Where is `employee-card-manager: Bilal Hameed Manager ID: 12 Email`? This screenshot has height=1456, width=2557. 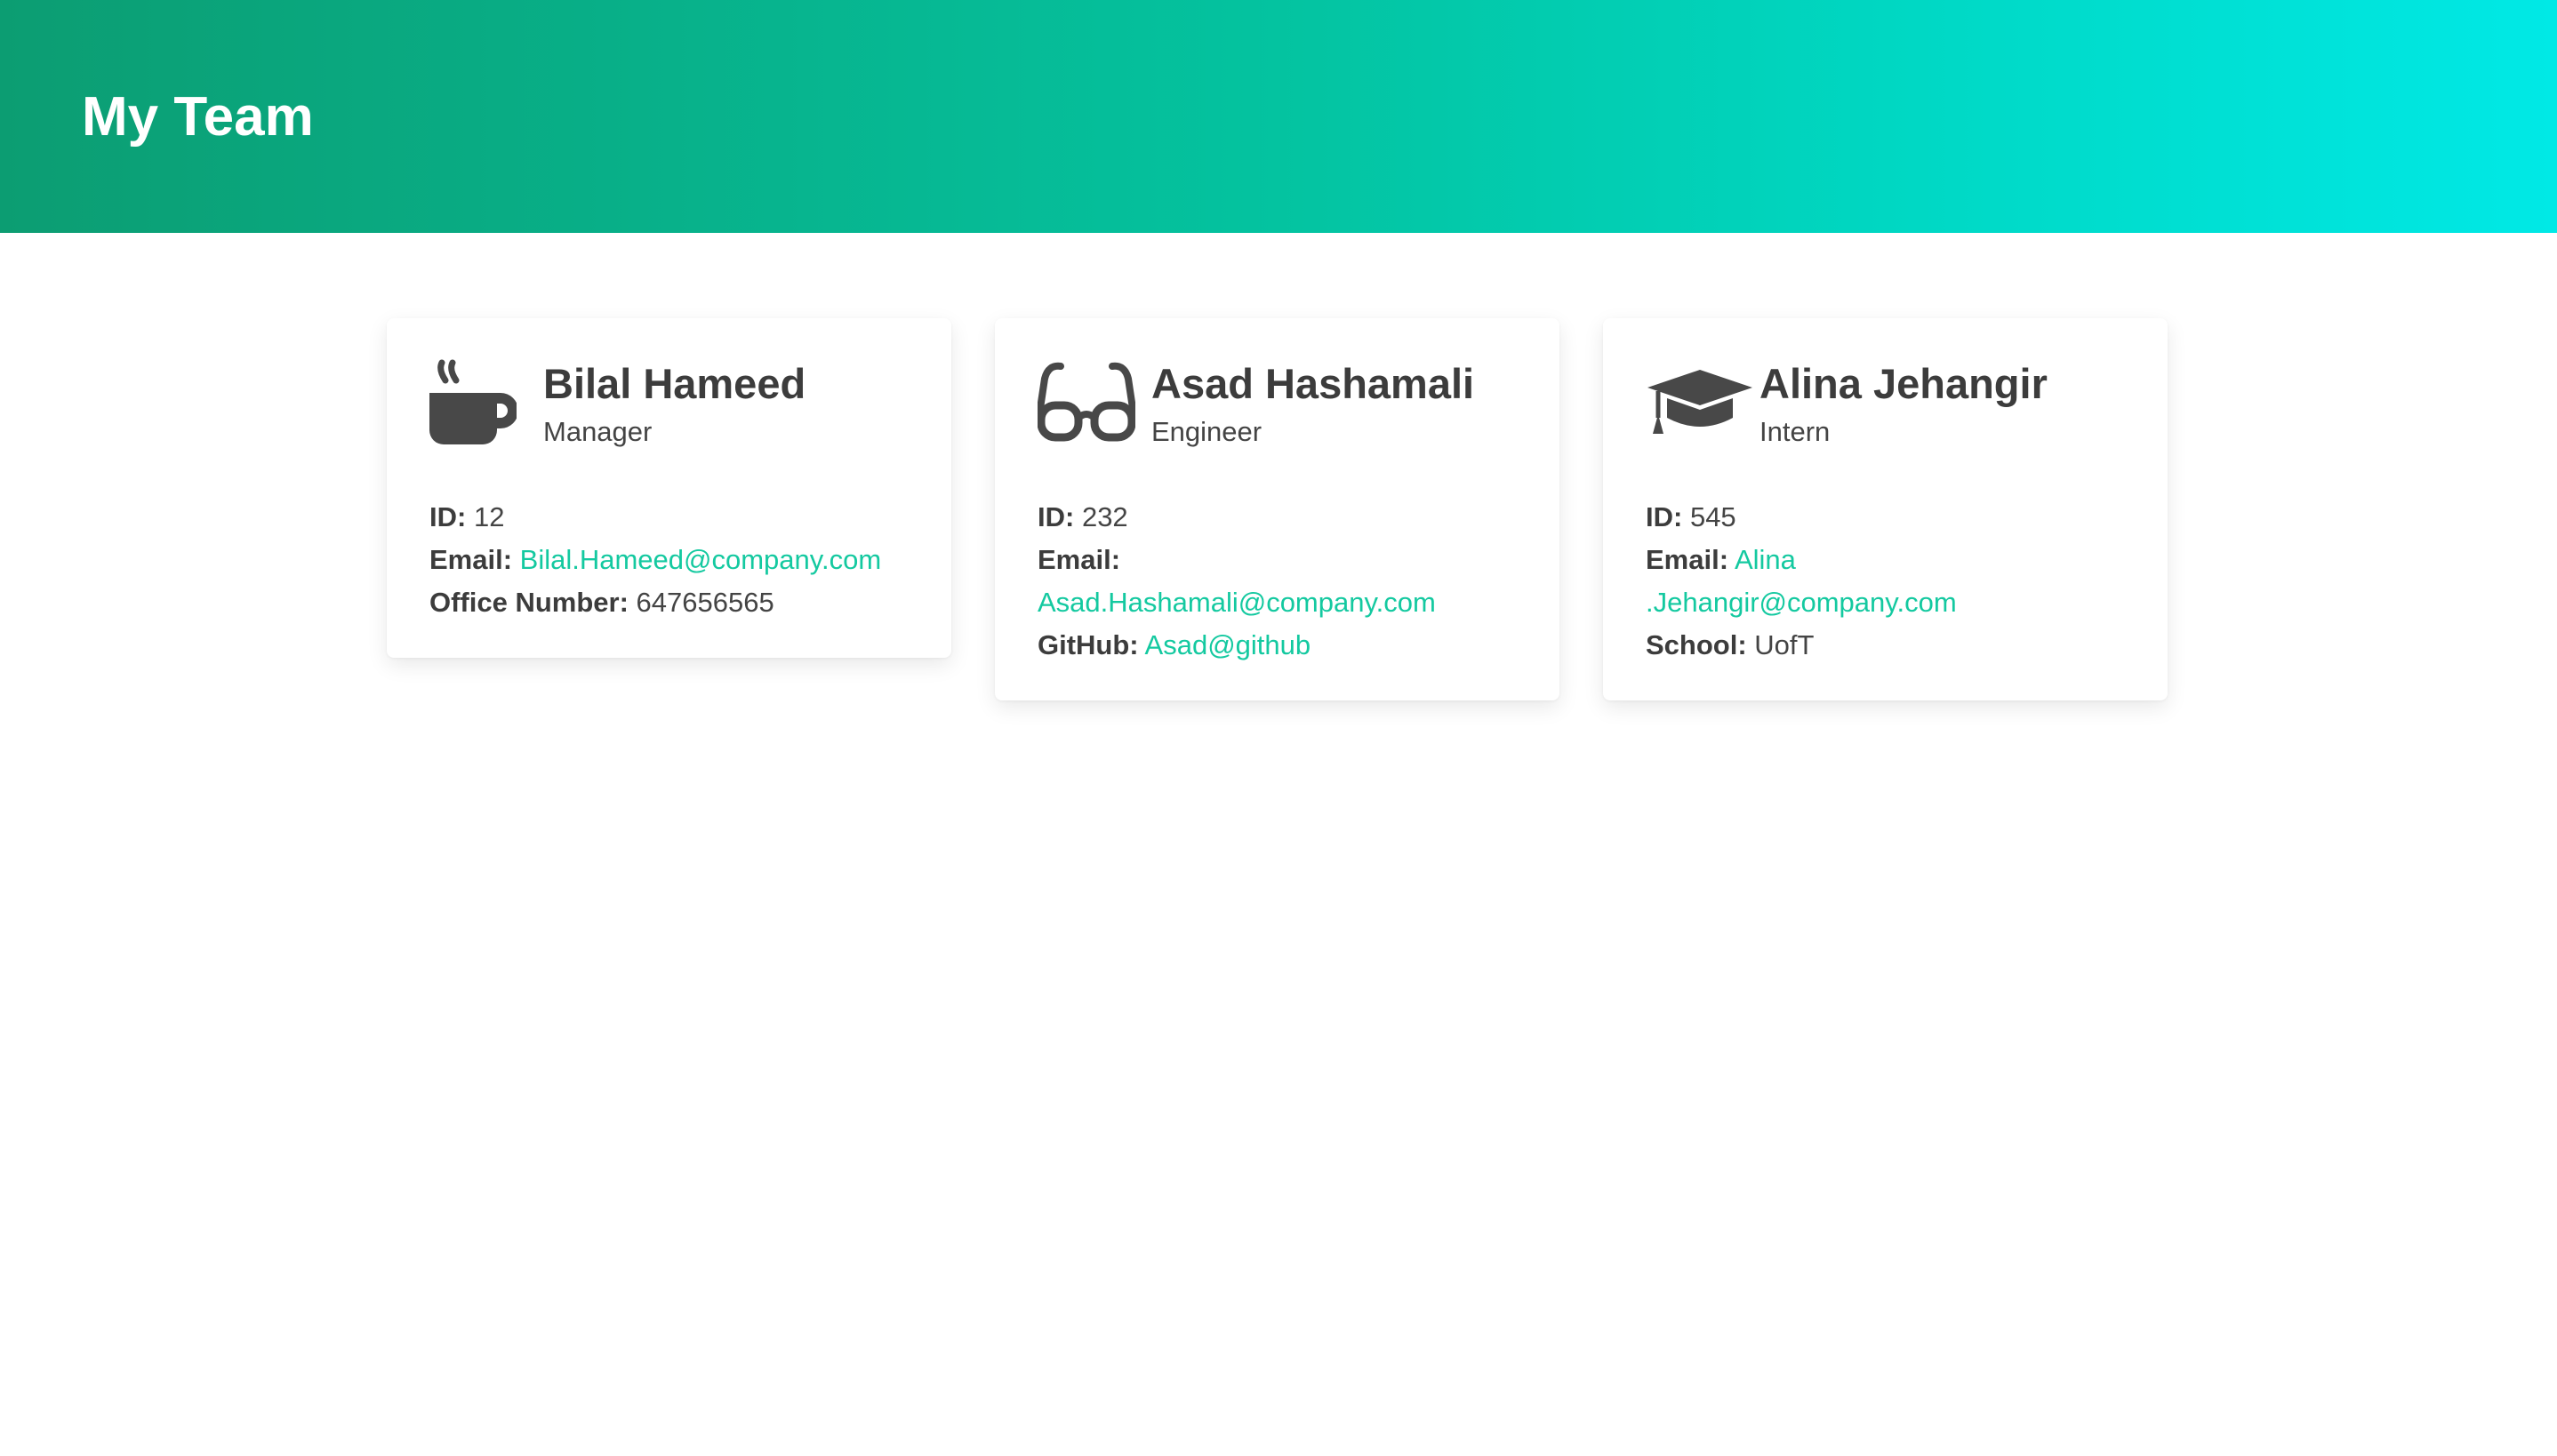
employee-card-manager: Bilal Hameed Manager ID: 12 Email is located at coordinates (669, 488).